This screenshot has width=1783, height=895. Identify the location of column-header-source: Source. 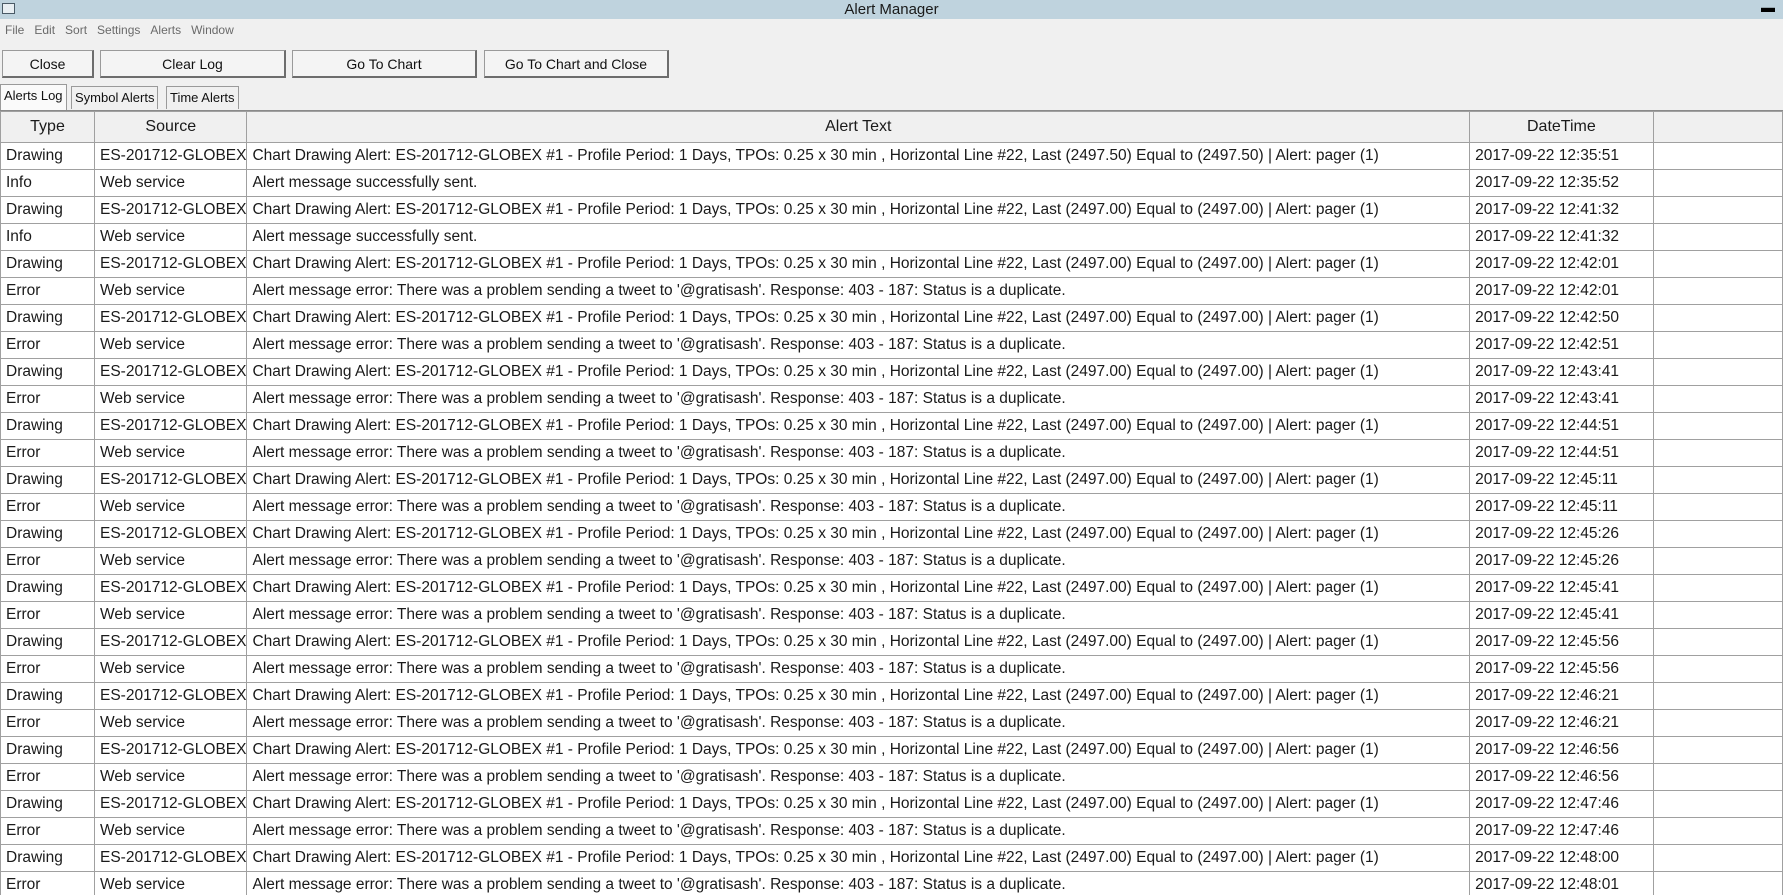
(171, 127).